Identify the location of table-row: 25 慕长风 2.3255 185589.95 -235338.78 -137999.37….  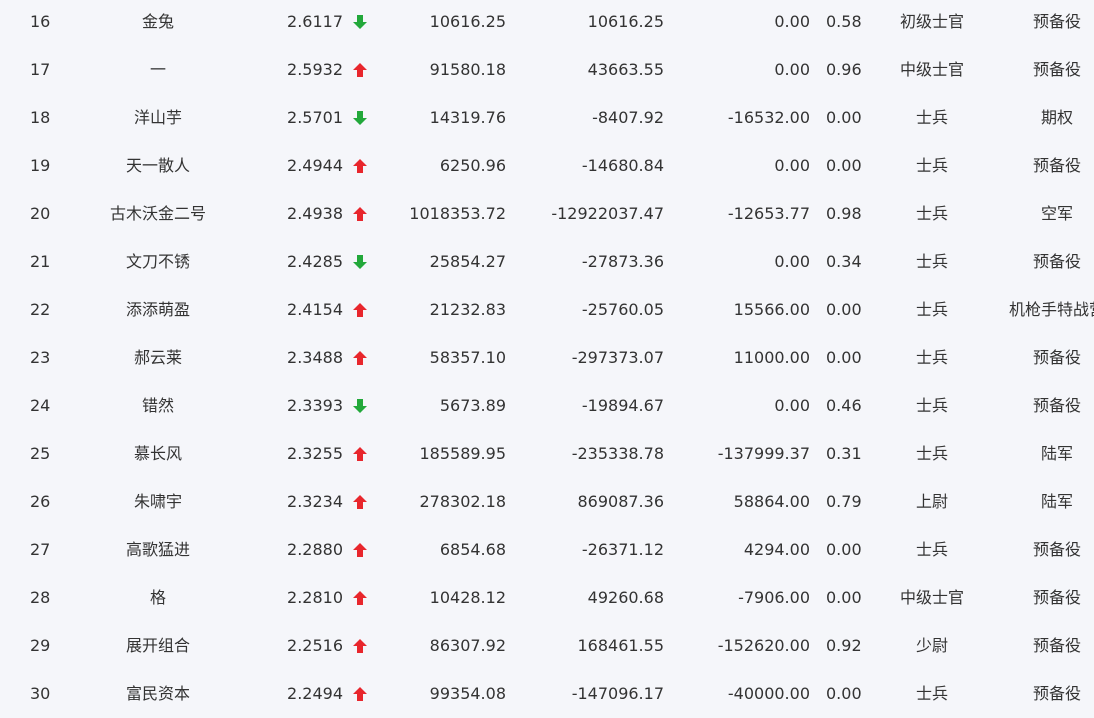
(547, 454).